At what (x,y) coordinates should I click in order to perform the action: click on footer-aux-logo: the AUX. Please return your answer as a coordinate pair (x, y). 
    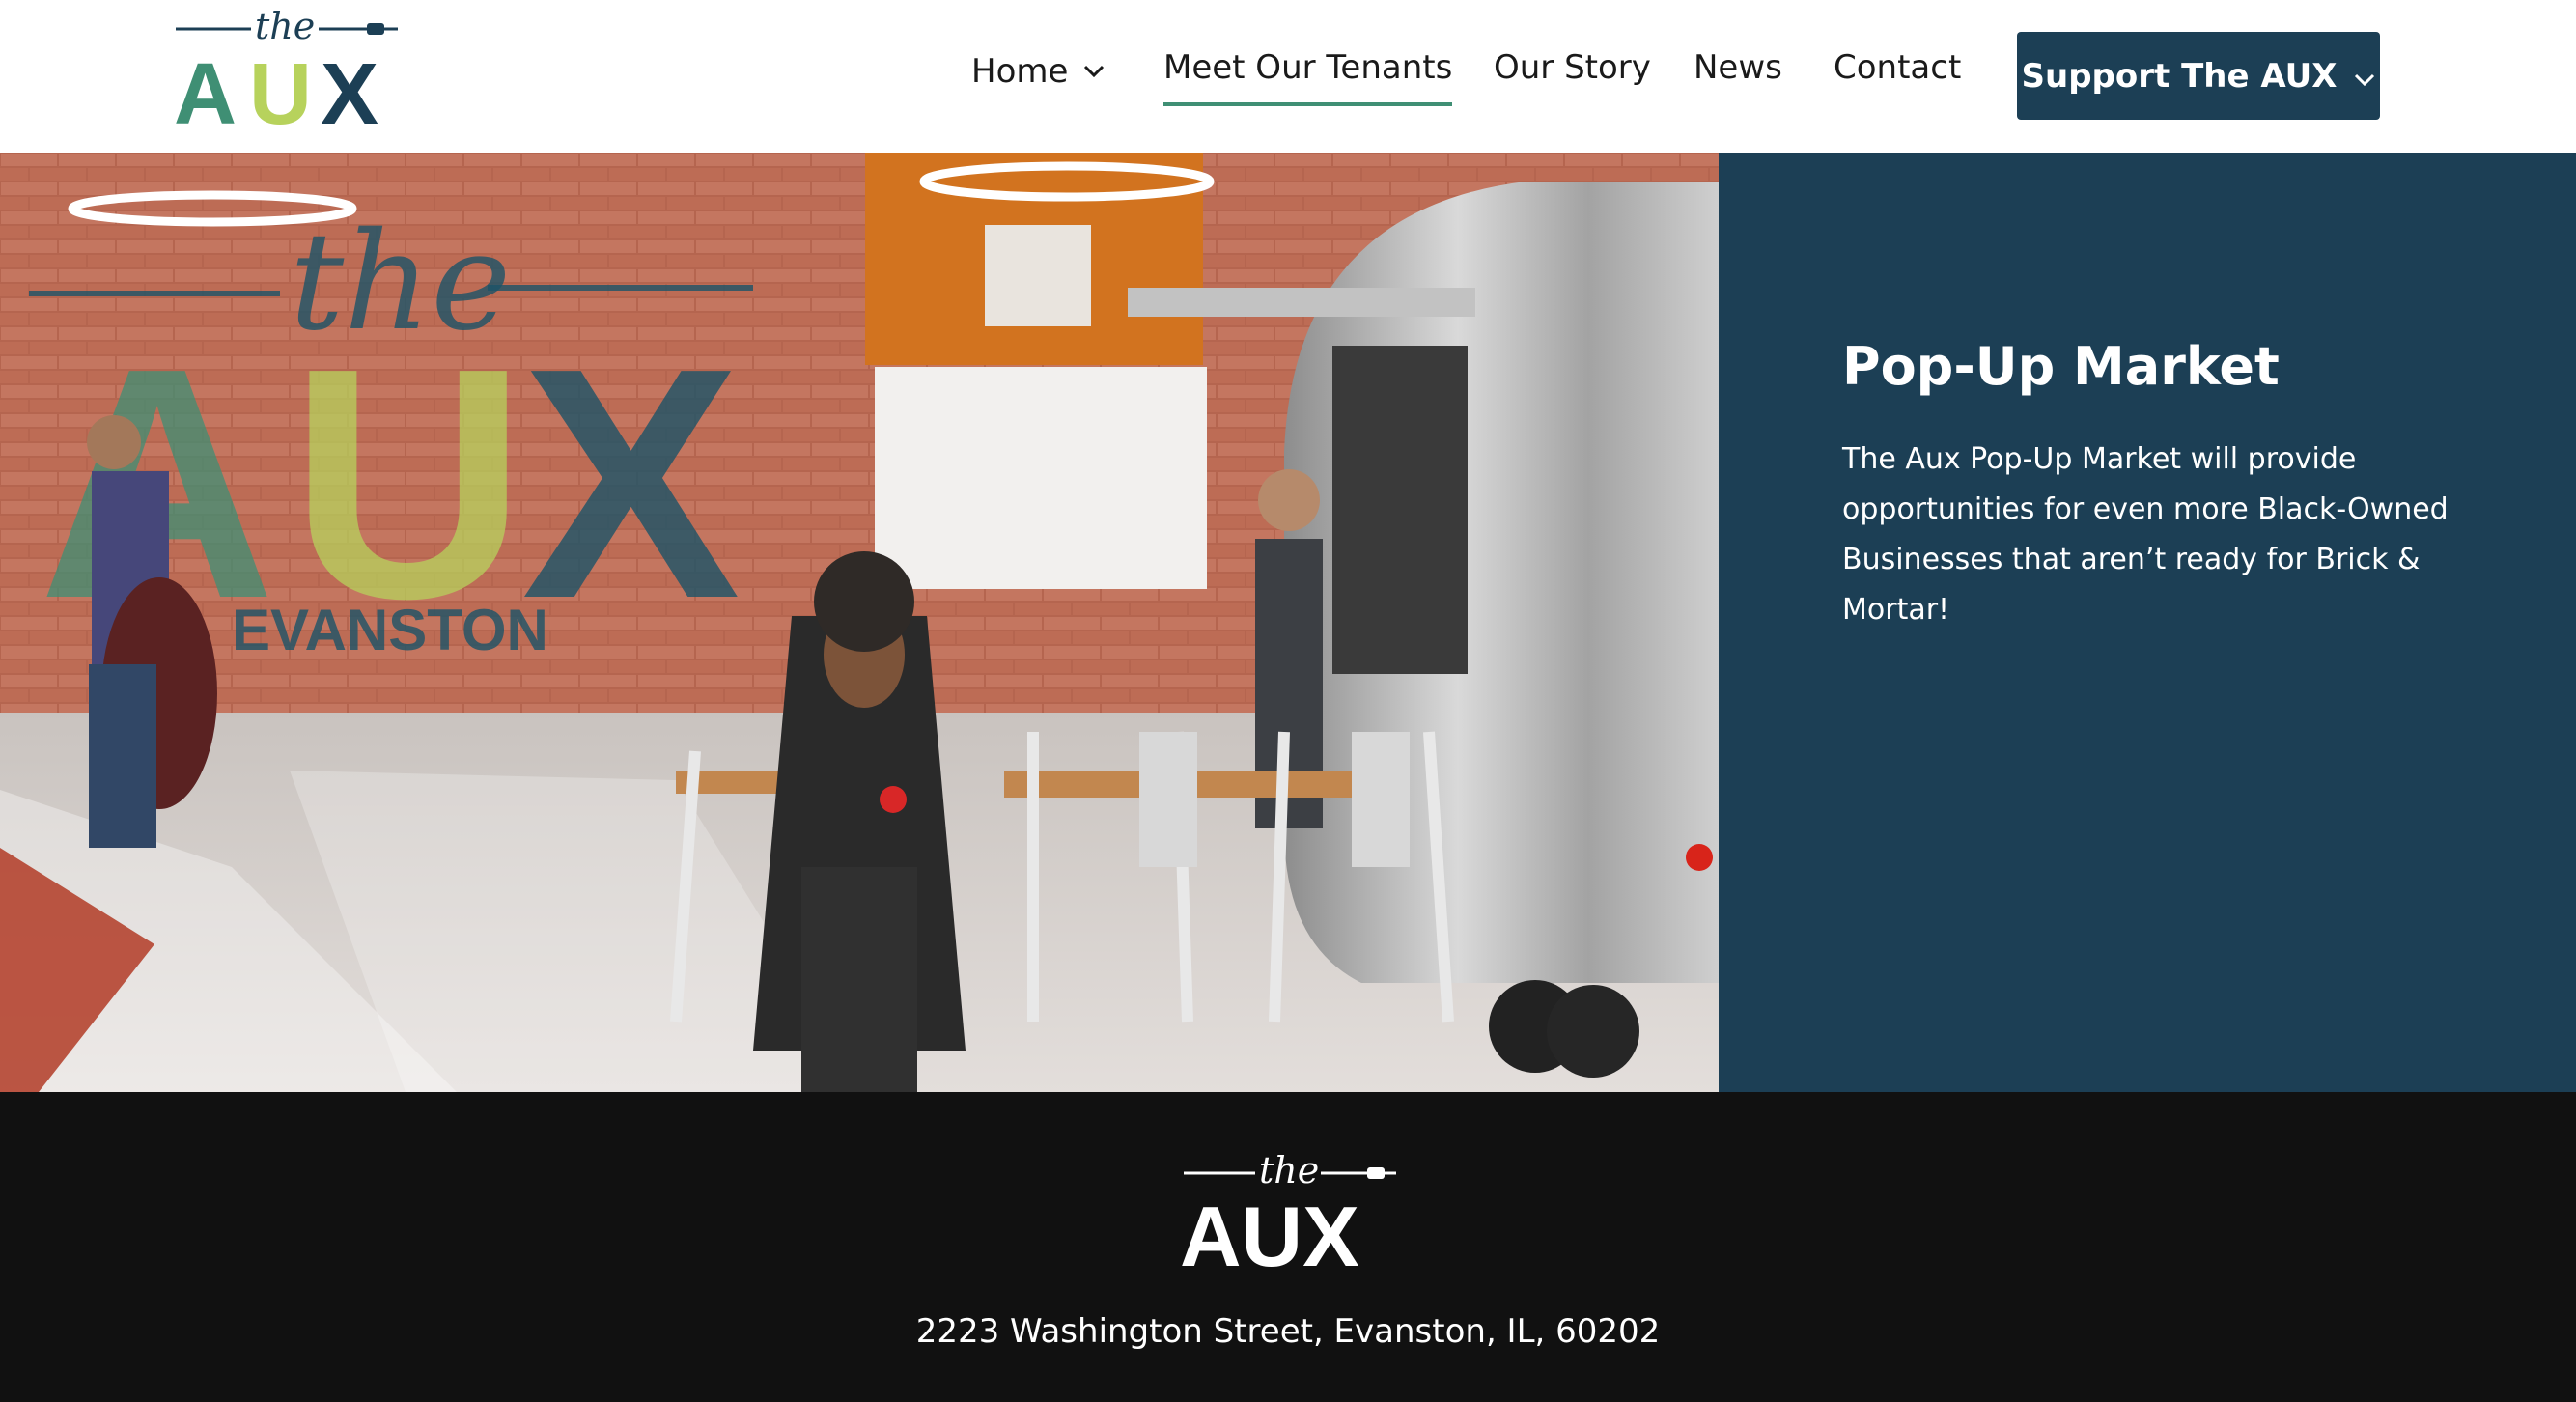
    Looking at the image, I should click on (1288, 1212).